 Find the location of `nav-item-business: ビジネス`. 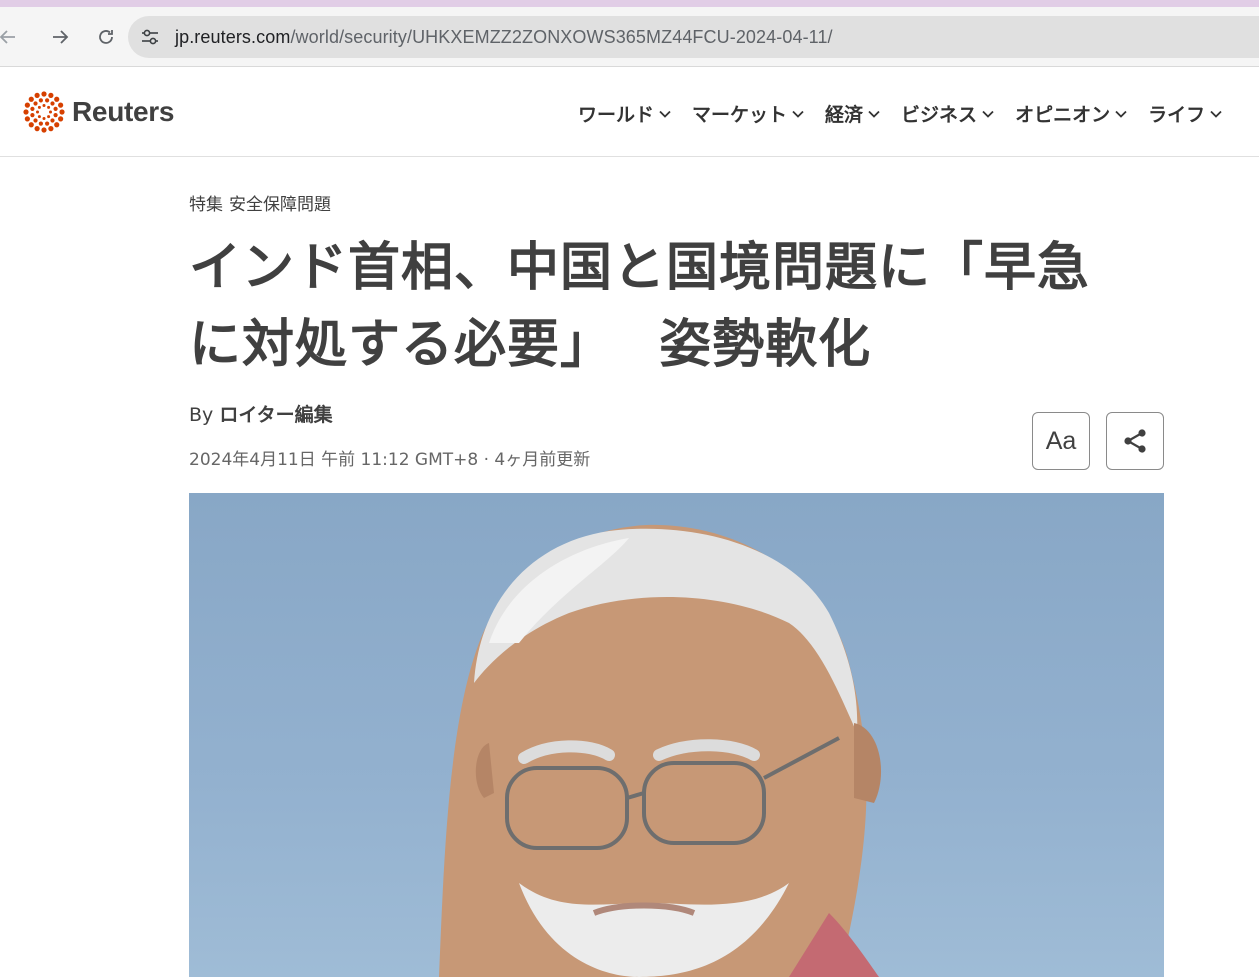

nav-item-business: ビジネス is located at coordinates (948, 113).